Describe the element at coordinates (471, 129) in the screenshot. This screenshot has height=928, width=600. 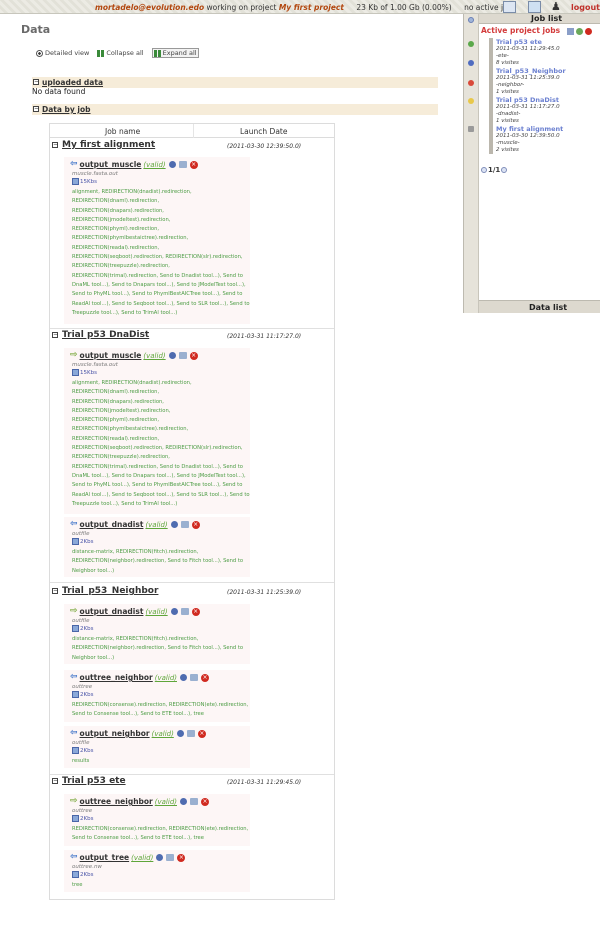
I see `trash-icon` at that location.